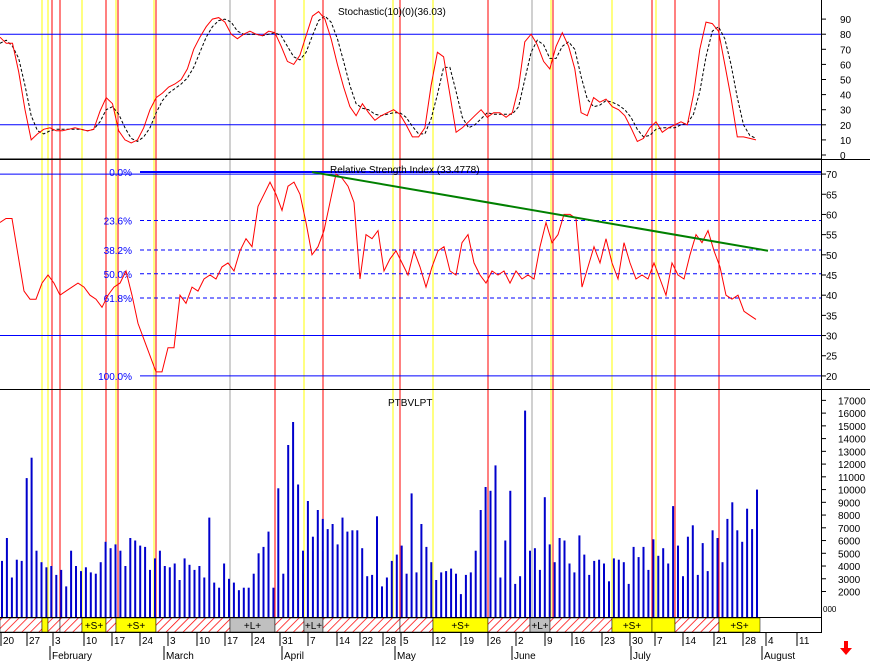 The width and height of the screenshot is (870, 662). I want to click on stochastic-tick-label: 0, so click(843, 156).